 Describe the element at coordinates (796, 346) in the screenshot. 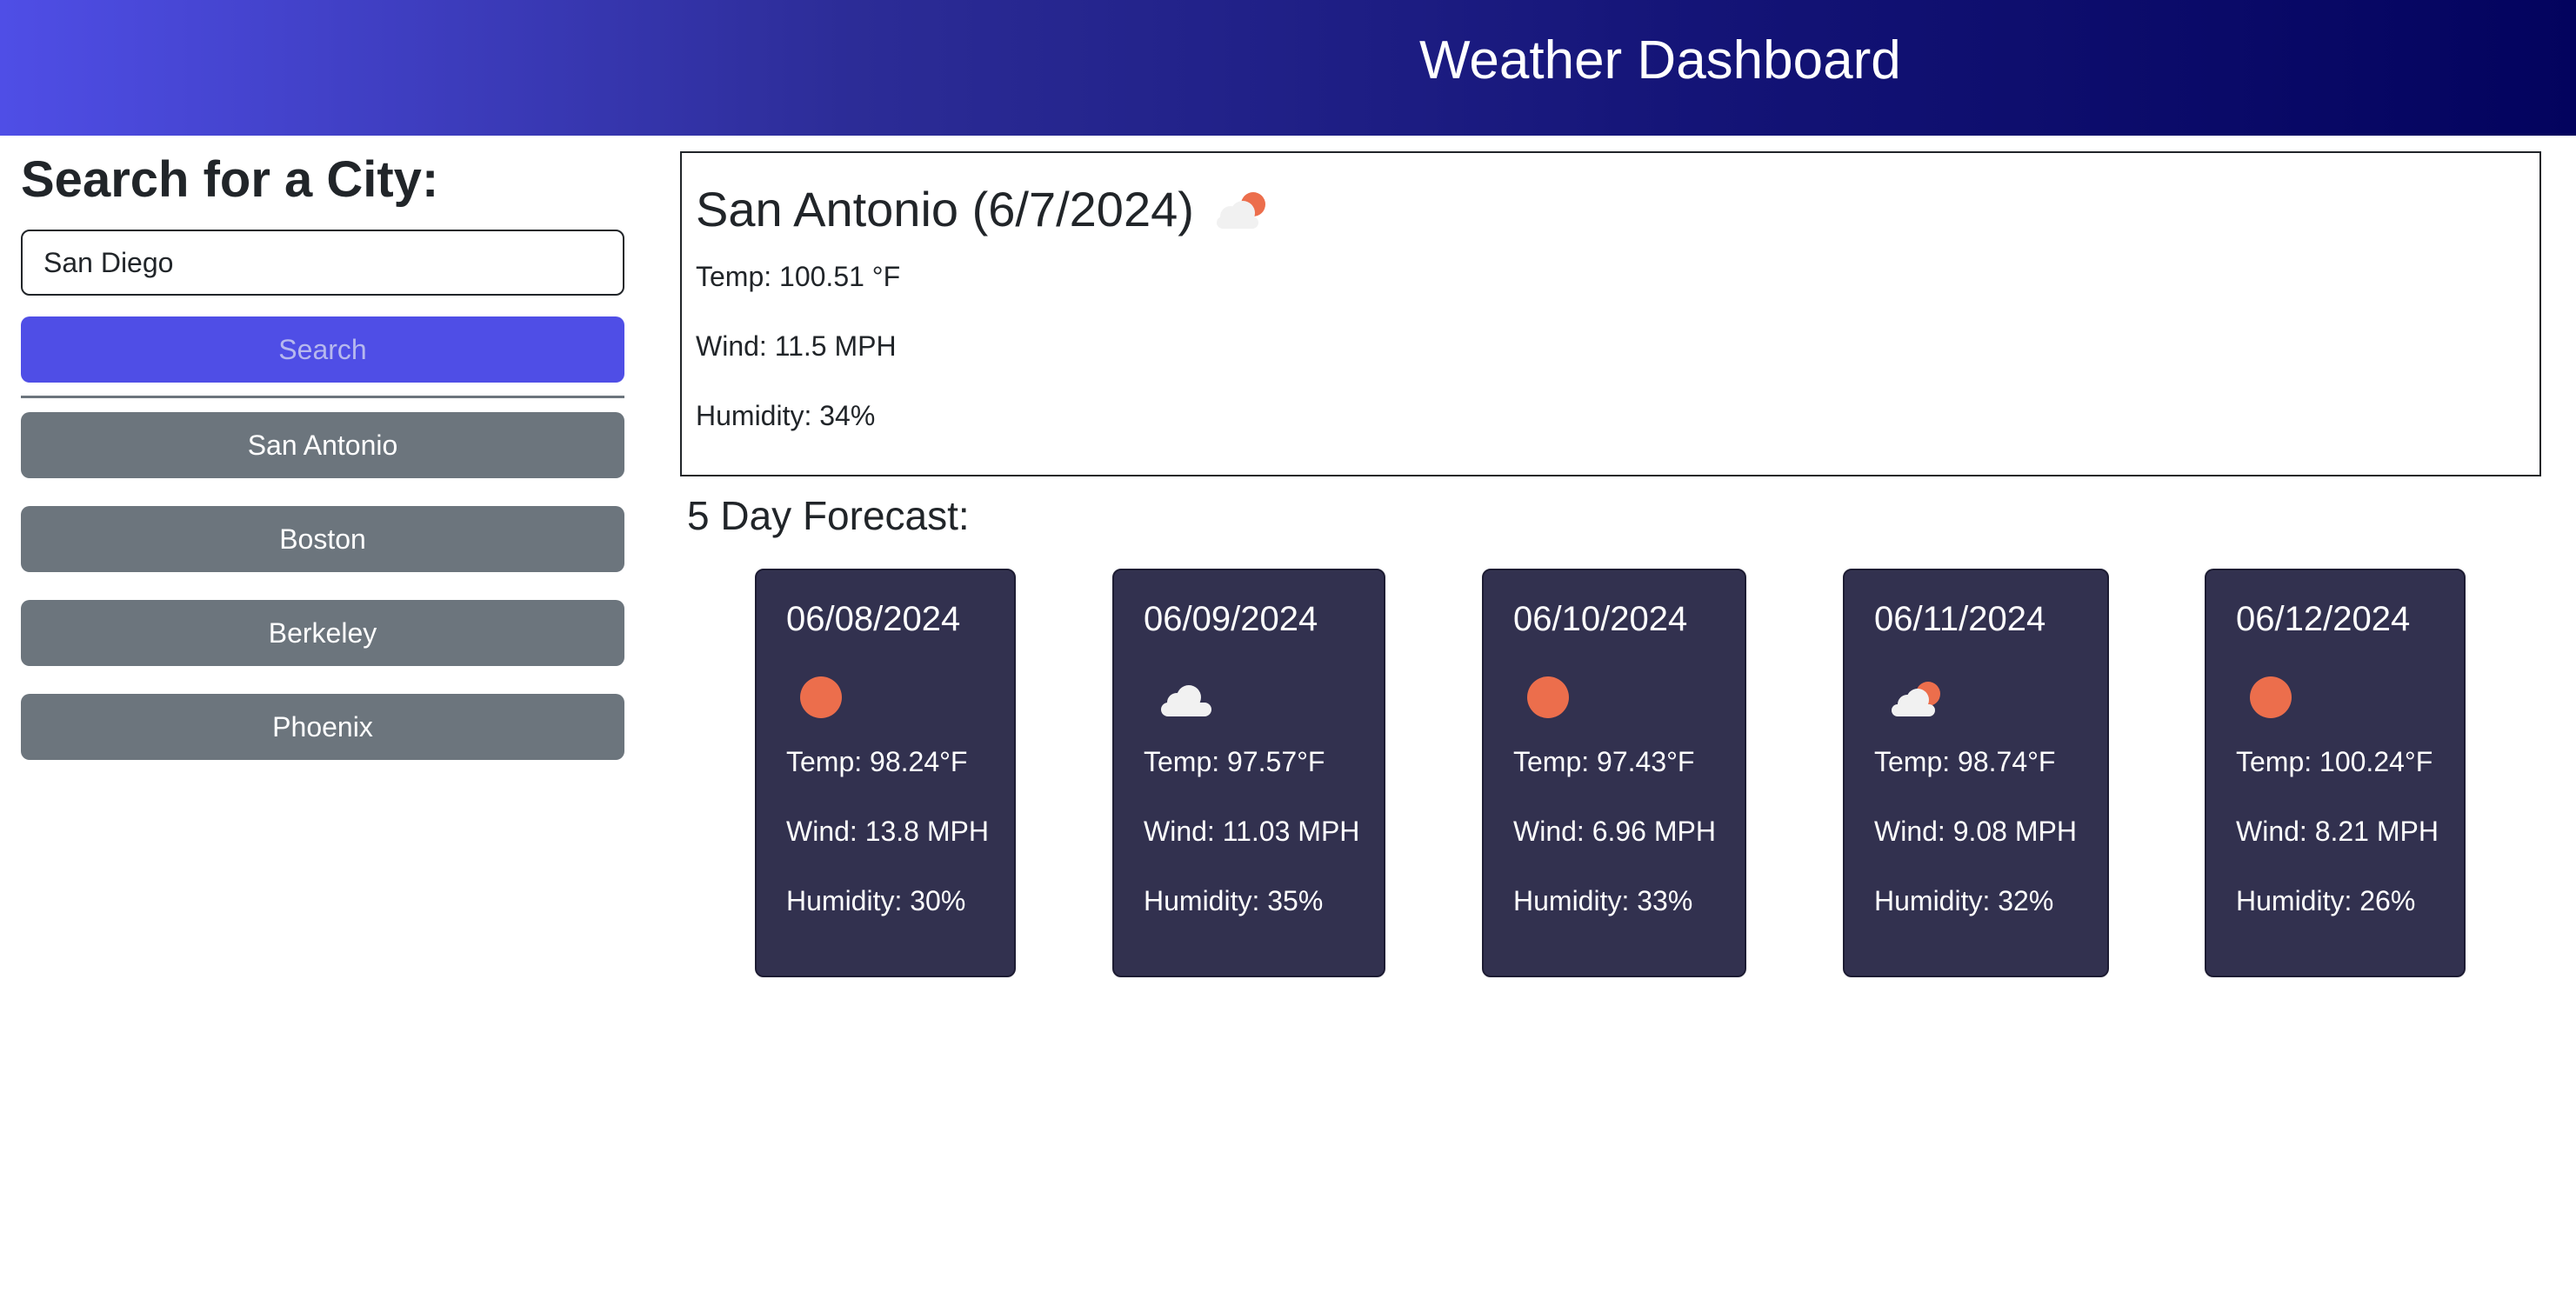

I see `current-wind: Wind: 11.5 MPH` at that location.